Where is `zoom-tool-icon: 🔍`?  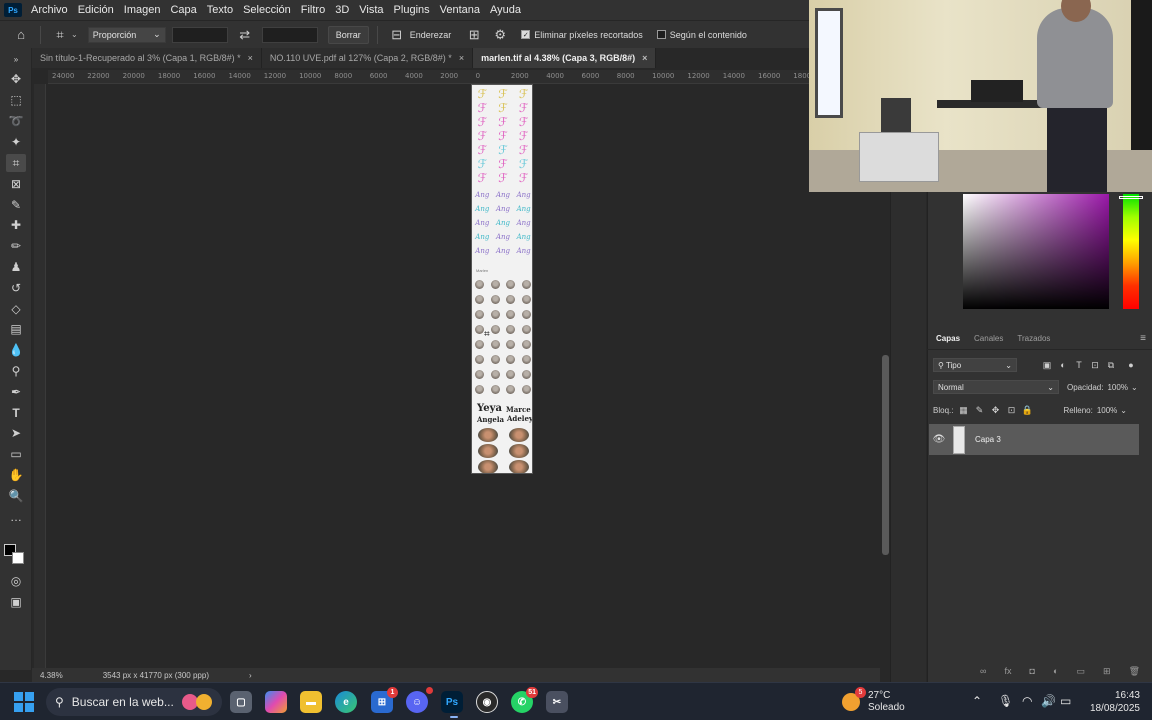 zoom-tool-icon: 🔍 is located at coordinates (16, 496).